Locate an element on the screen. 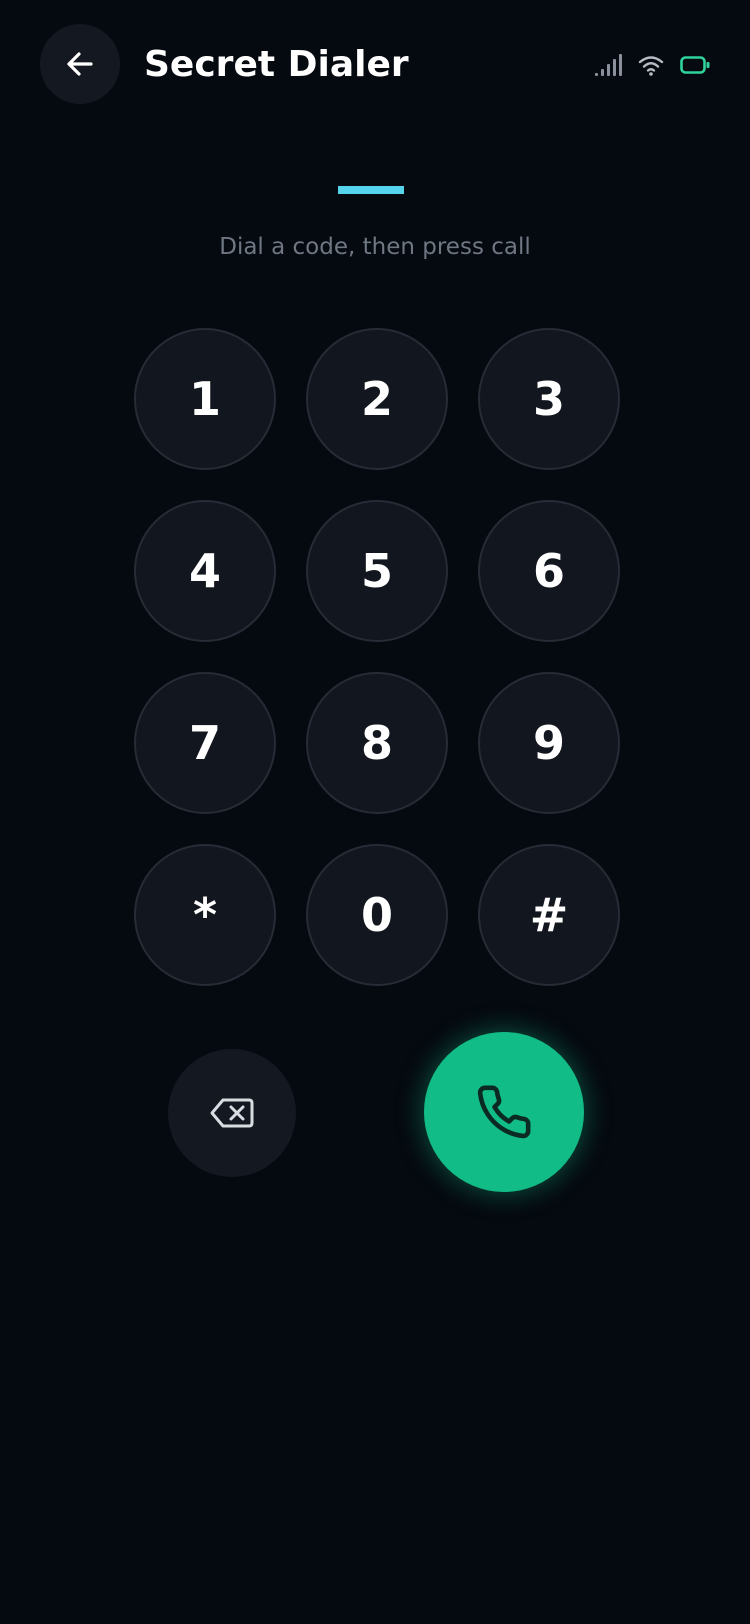 The width and height of the screenshot is (750, 1624). battery-icon is located at coordinates (695, 65).